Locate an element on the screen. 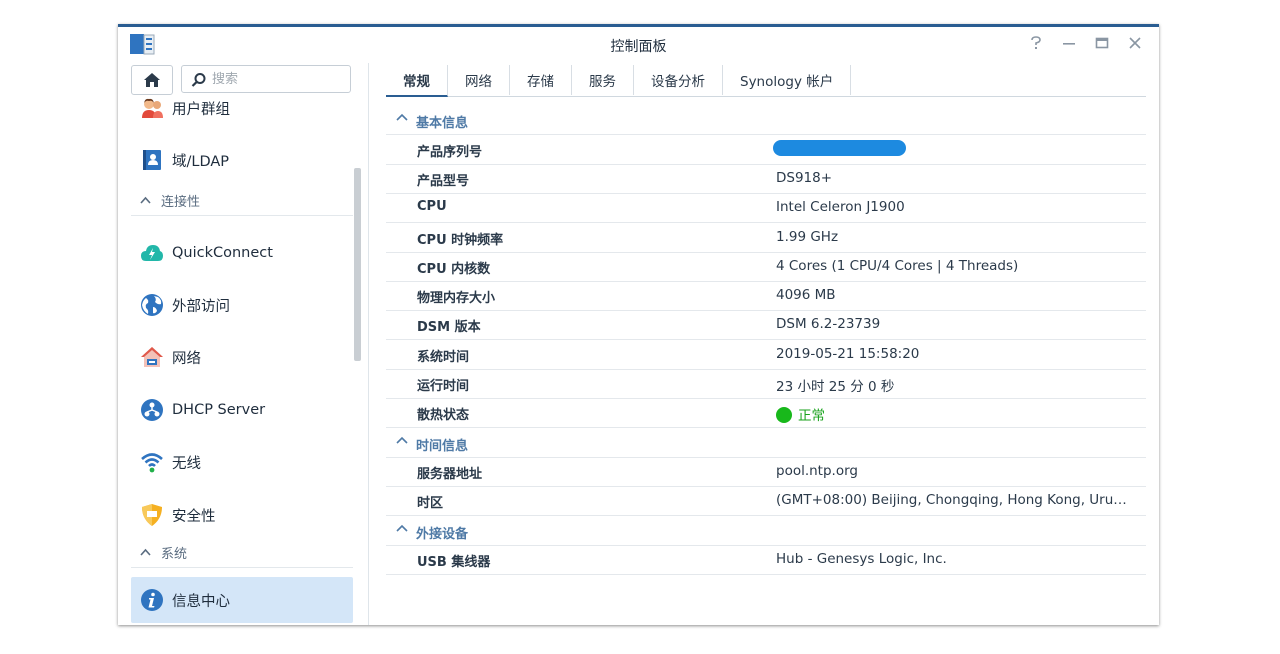 The width and height of the screenshot is (1280, 654). table-row: 系统时间 2019-05-21 15:58:20 is located at coordinates (766, 355).